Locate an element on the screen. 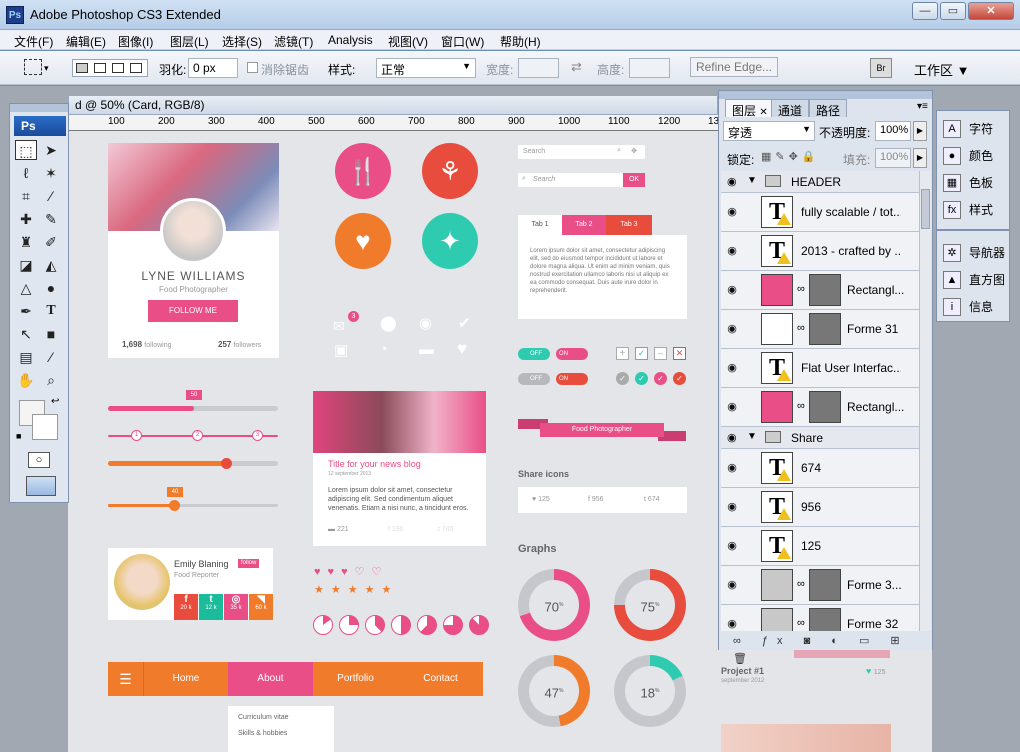  toggle-3: OFF is located at coordinates (534, 379).